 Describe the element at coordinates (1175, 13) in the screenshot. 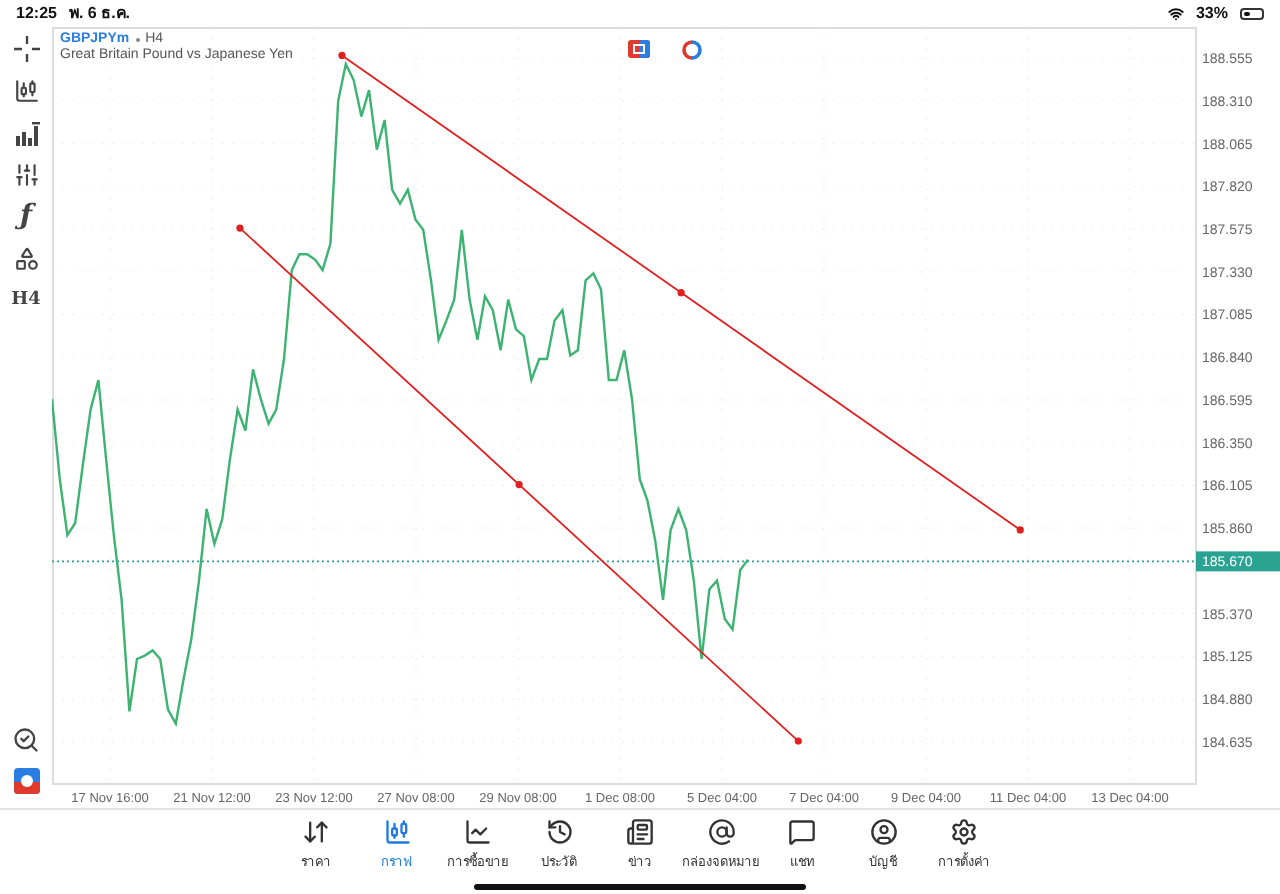

I see `wifi-icon` at that location.